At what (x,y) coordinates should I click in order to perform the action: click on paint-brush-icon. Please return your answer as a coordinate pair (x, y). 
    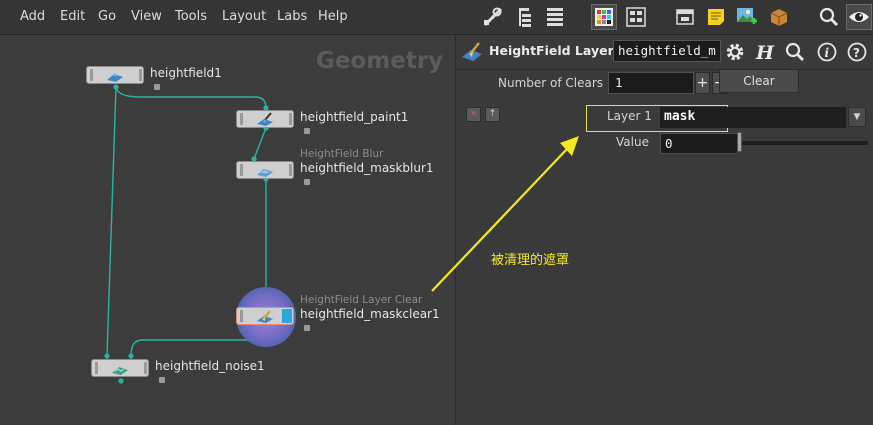
    Looking at the image, I should click on (265, 119).